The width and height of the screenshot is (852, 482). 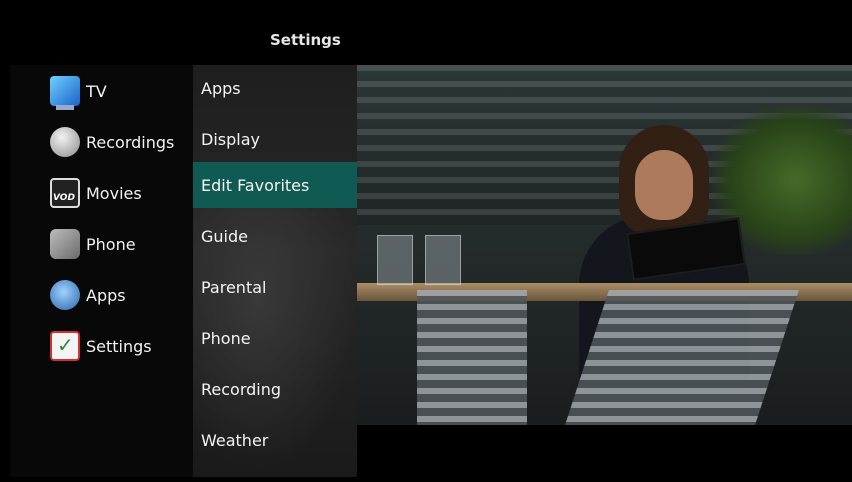 I want to click on main-menu-item-label: TV, so click(x=96, y=91).